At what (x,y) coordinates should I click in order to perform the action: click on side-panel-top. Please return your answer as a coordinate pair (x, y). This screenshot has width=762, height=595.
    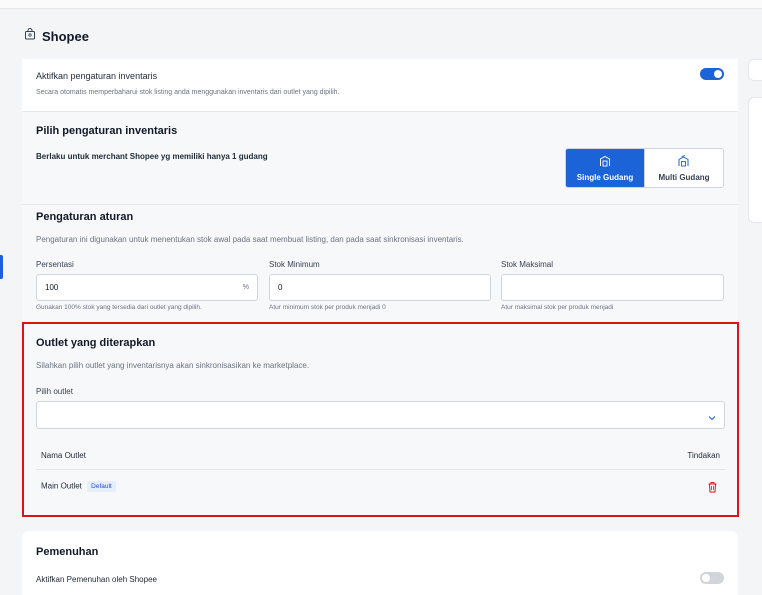
    Looking at the image, I should click on (755, 70).